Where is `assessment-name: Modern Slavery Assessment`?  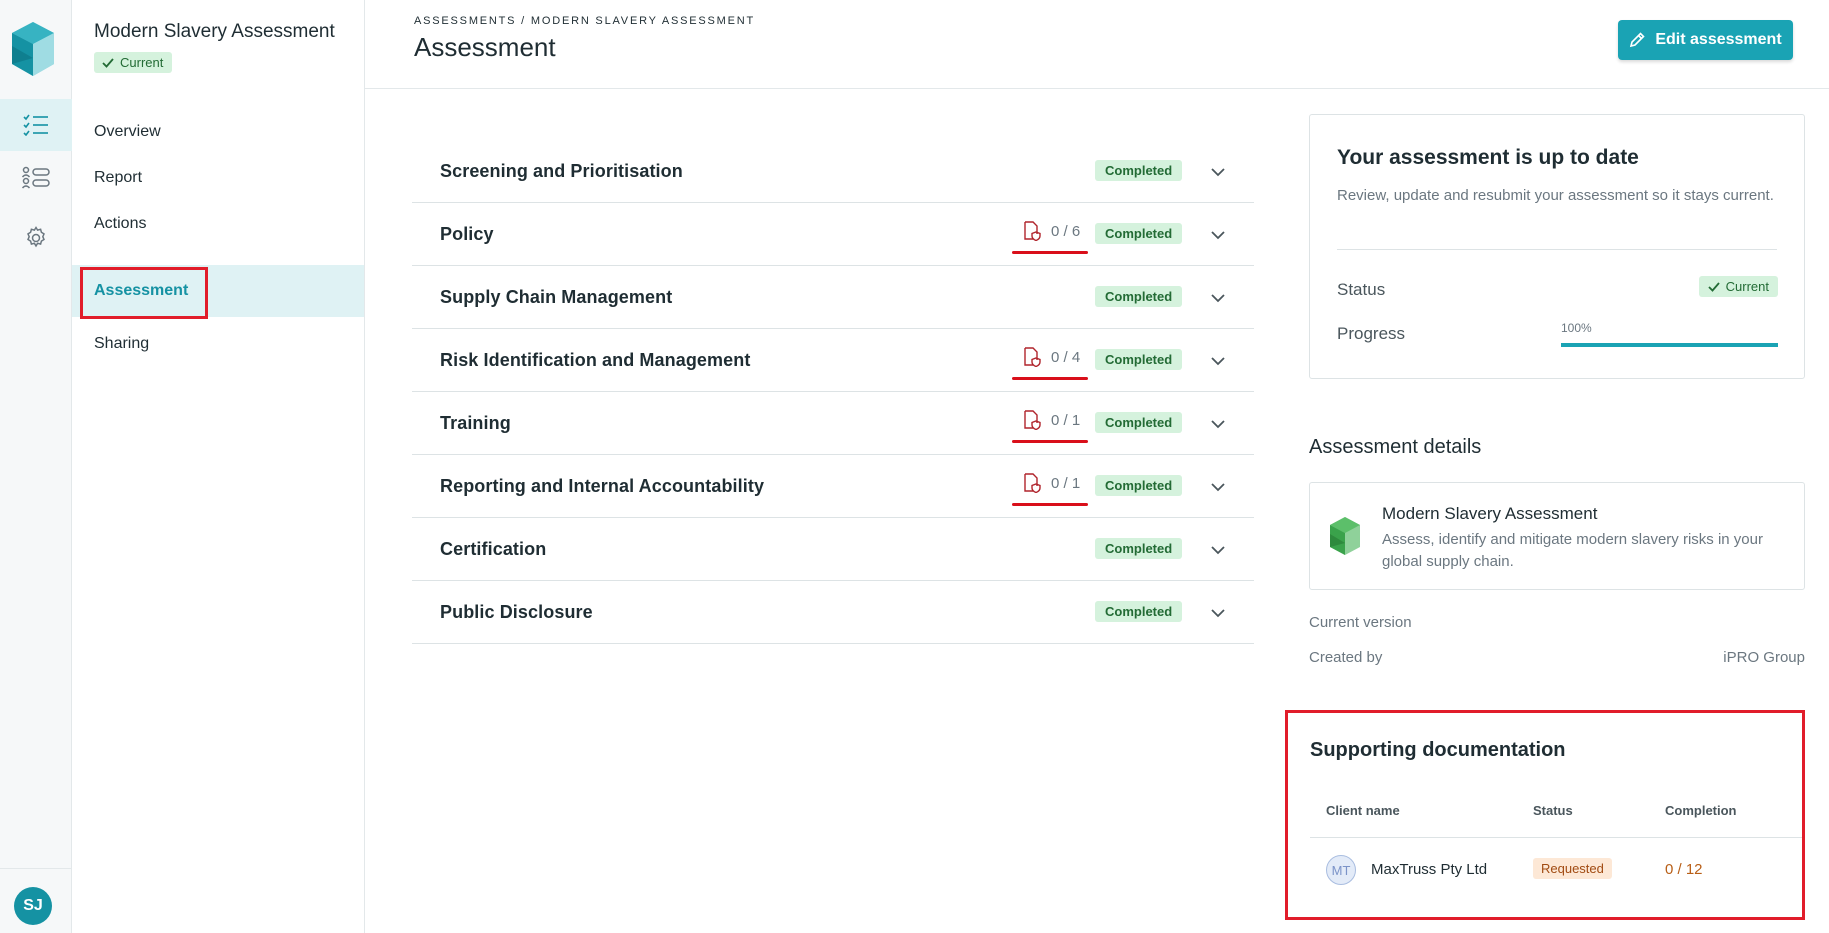 assessment-name: Modern Slavery Assessment is located at coordinates (214, 31).